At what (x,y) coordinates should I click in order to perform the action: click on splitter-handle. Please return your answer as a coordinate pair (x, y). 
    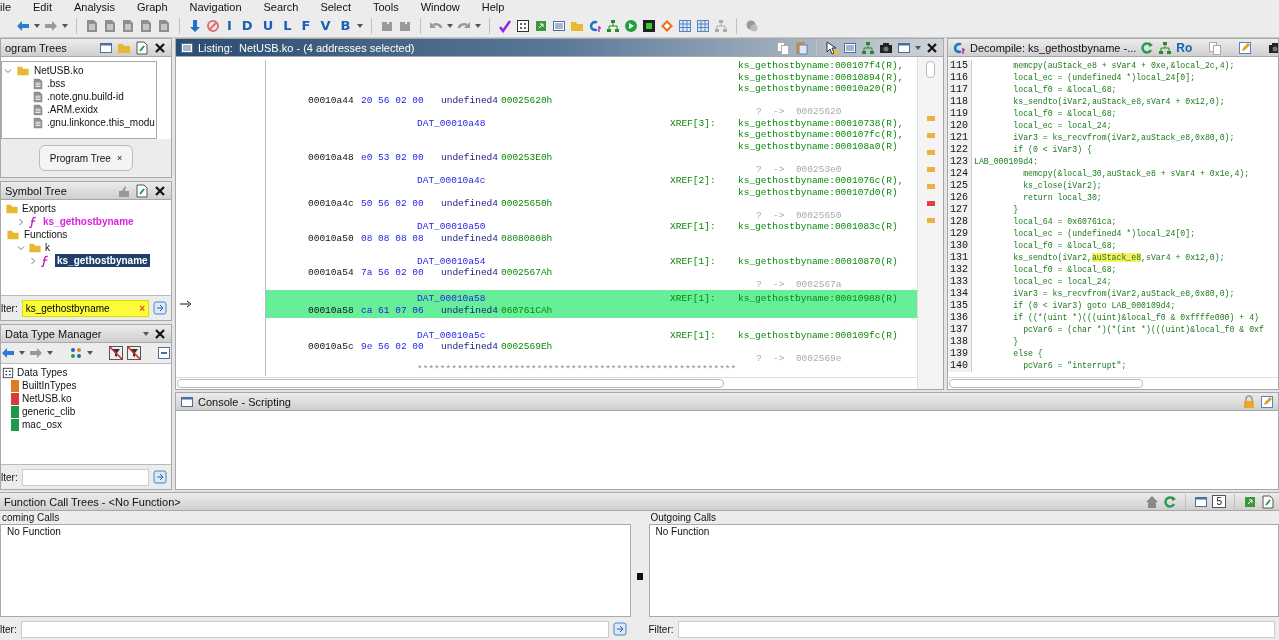
    Looking at the image, I should click on (639, 576).